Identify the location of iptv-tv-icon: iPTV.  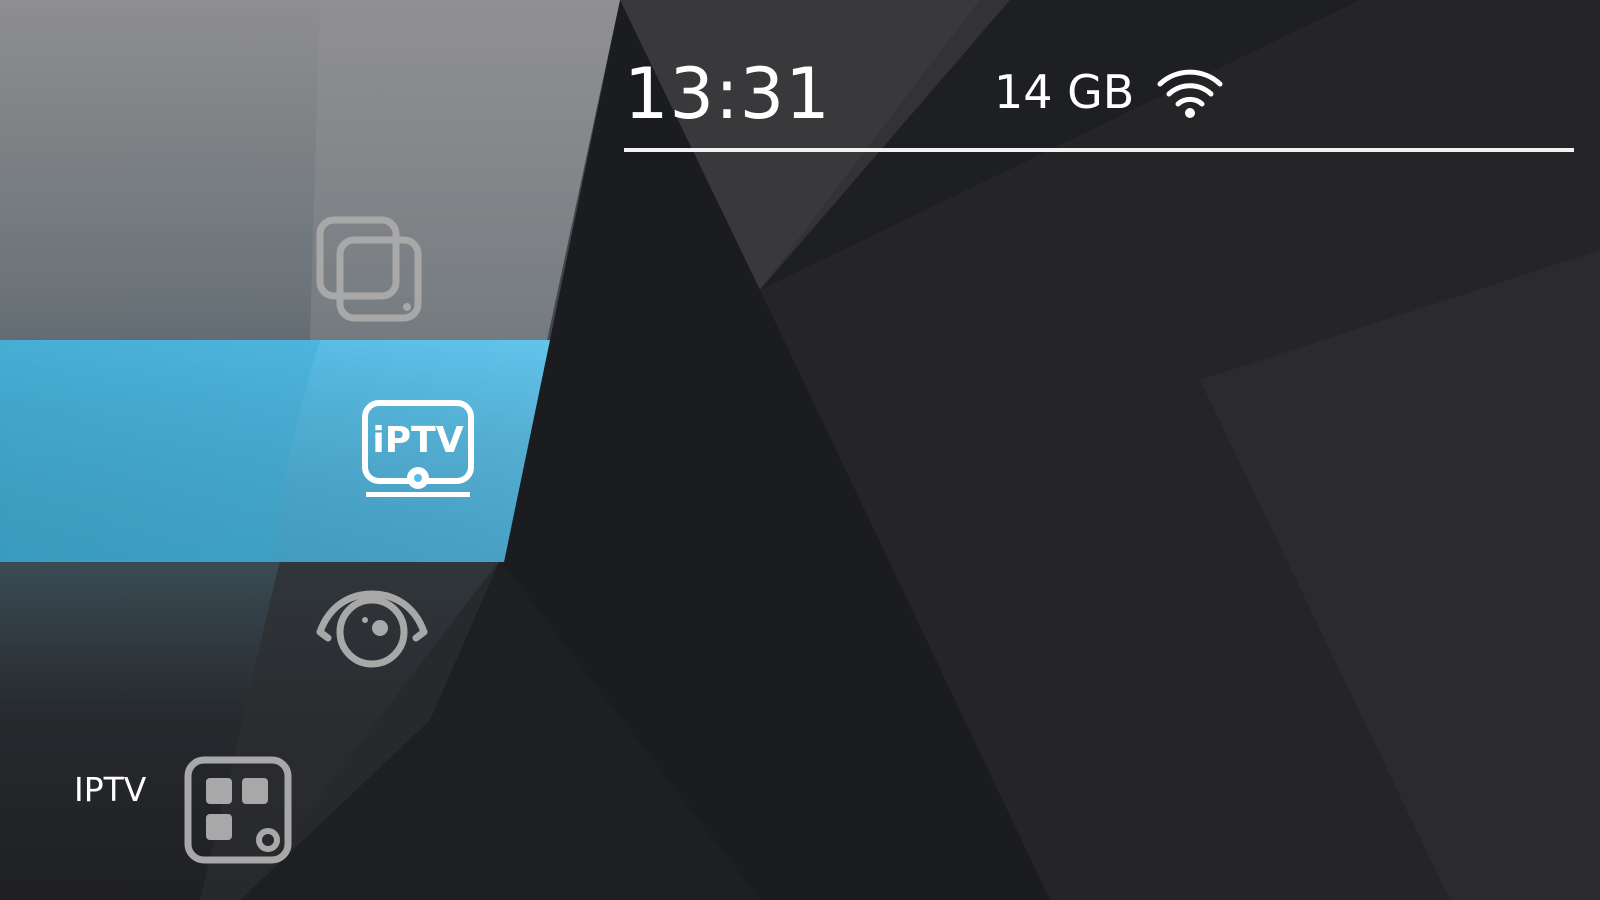
(418, 448).